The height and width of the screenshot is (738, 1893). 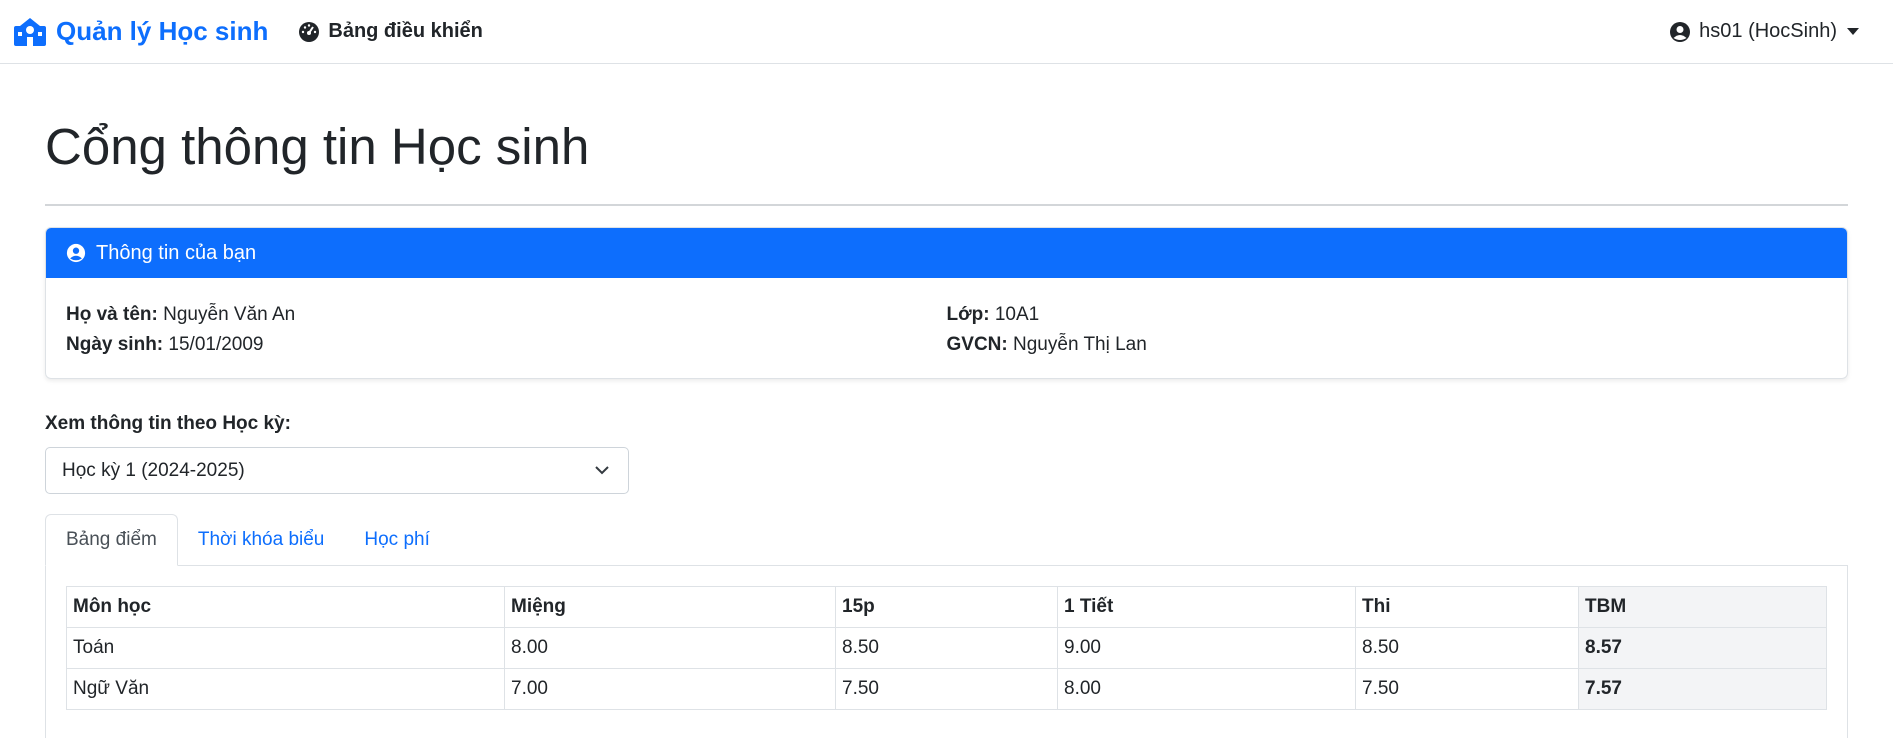 I want to click on col-header-oral: Miệng, so click(x=670, y=607).